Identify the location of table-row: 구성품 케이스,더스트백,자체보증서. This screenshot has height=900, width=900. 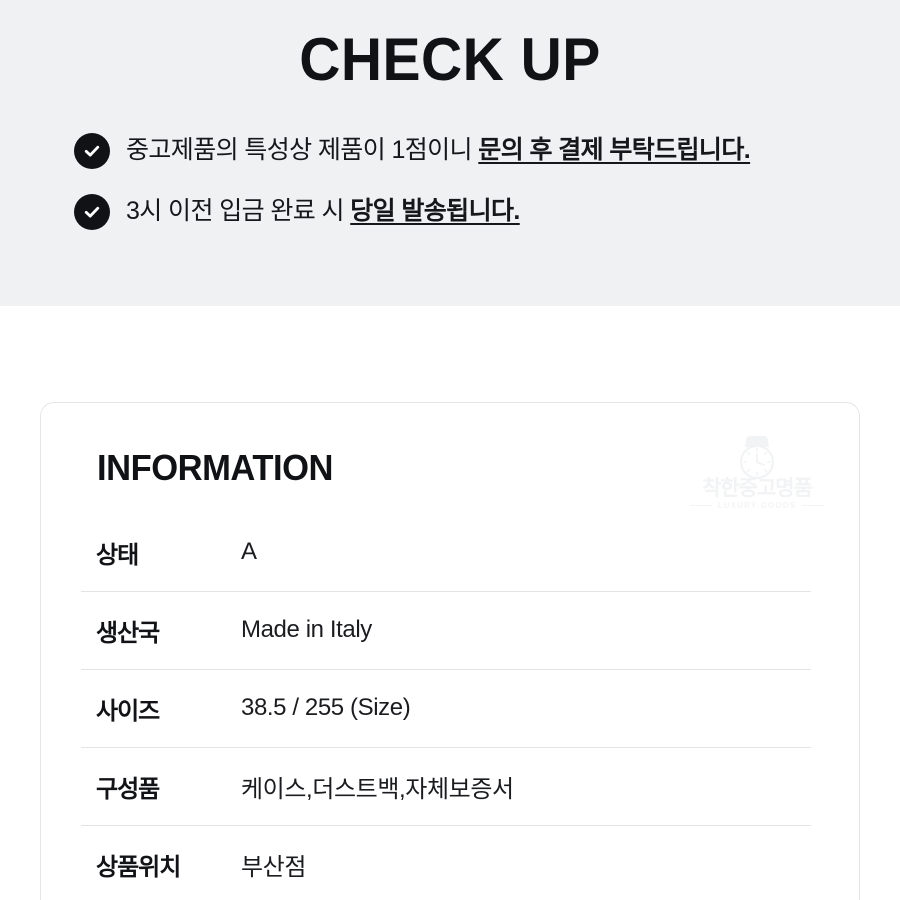
(451, 786).